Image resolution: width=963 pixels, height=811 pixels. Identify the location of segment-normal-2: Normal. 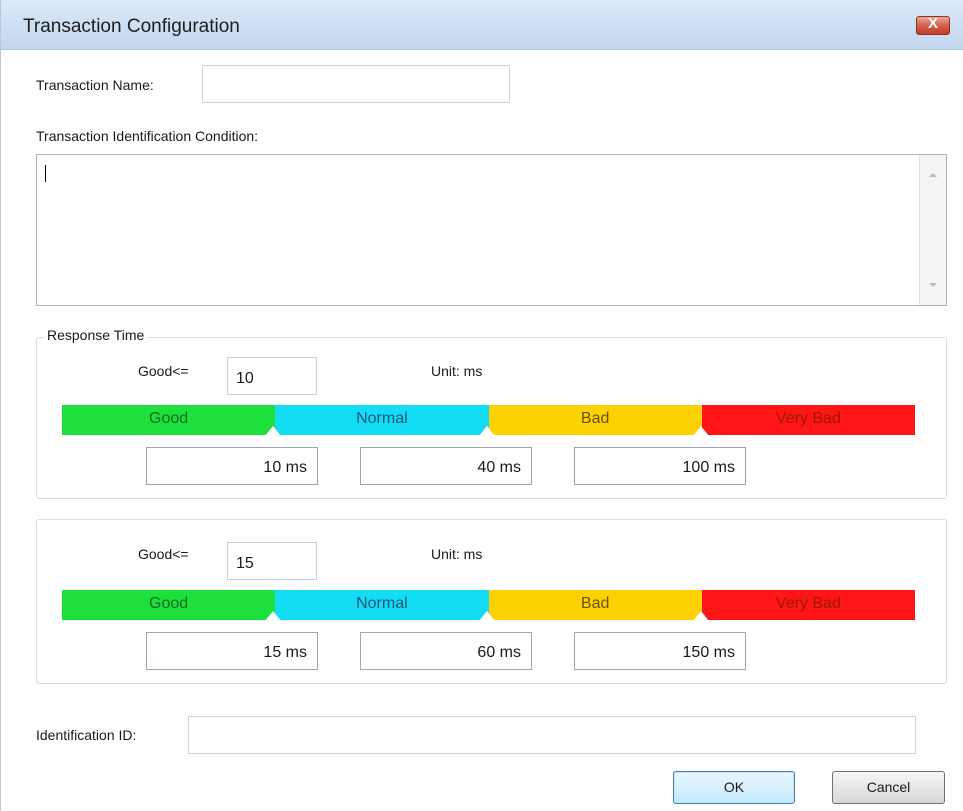
(382, 605).